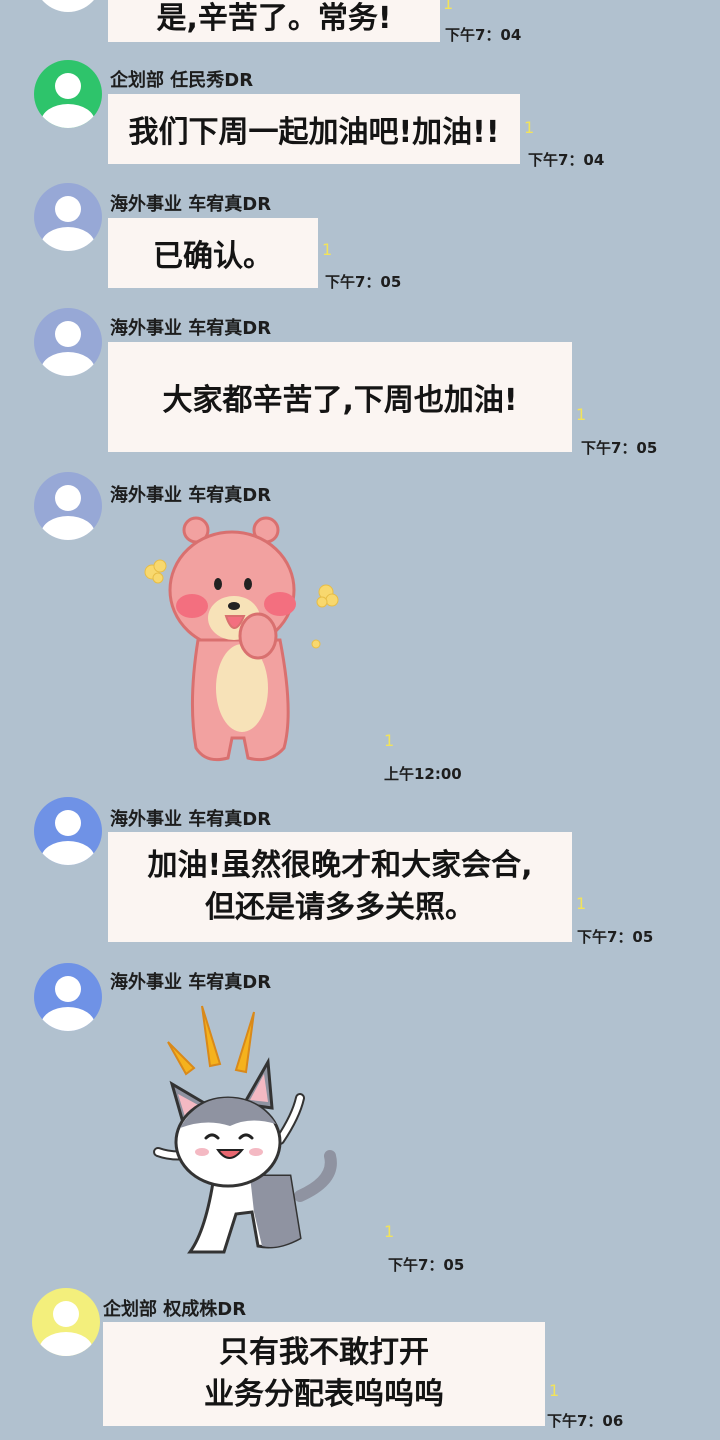 The image size is (720, 1440). I want to click on message-text: 已确认。, so click(213, 256).